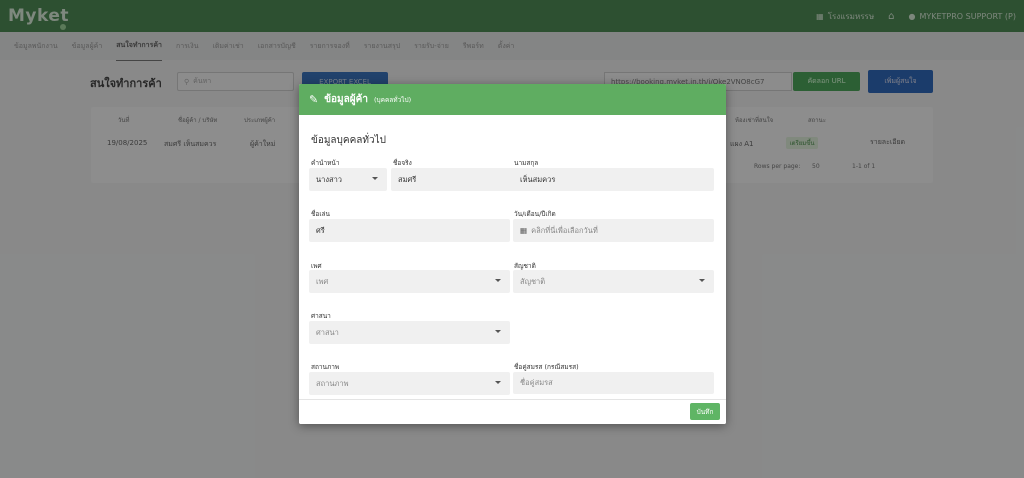 This screenshot has height=478, width=1024. Describe the element at coordinates (535, 214) in the screenshot. I see `birthdate-label: วัน/เดือน/ปีเกิด` at that location.